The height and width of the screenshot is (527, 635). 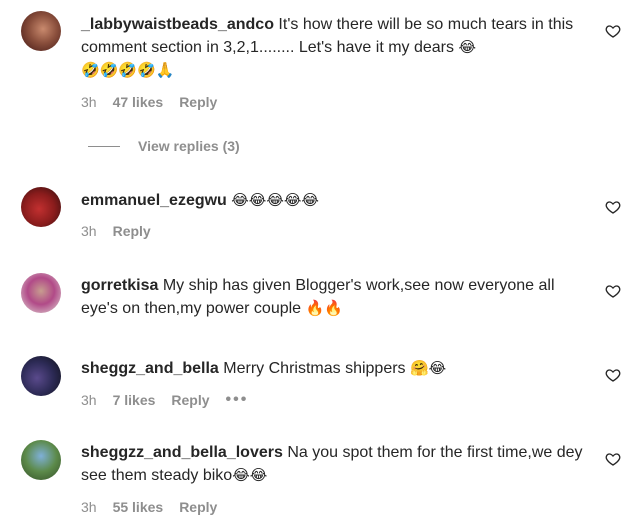 I want to click on comment-meta: 3h 55 likes Reply, so click(x=149, y=507).